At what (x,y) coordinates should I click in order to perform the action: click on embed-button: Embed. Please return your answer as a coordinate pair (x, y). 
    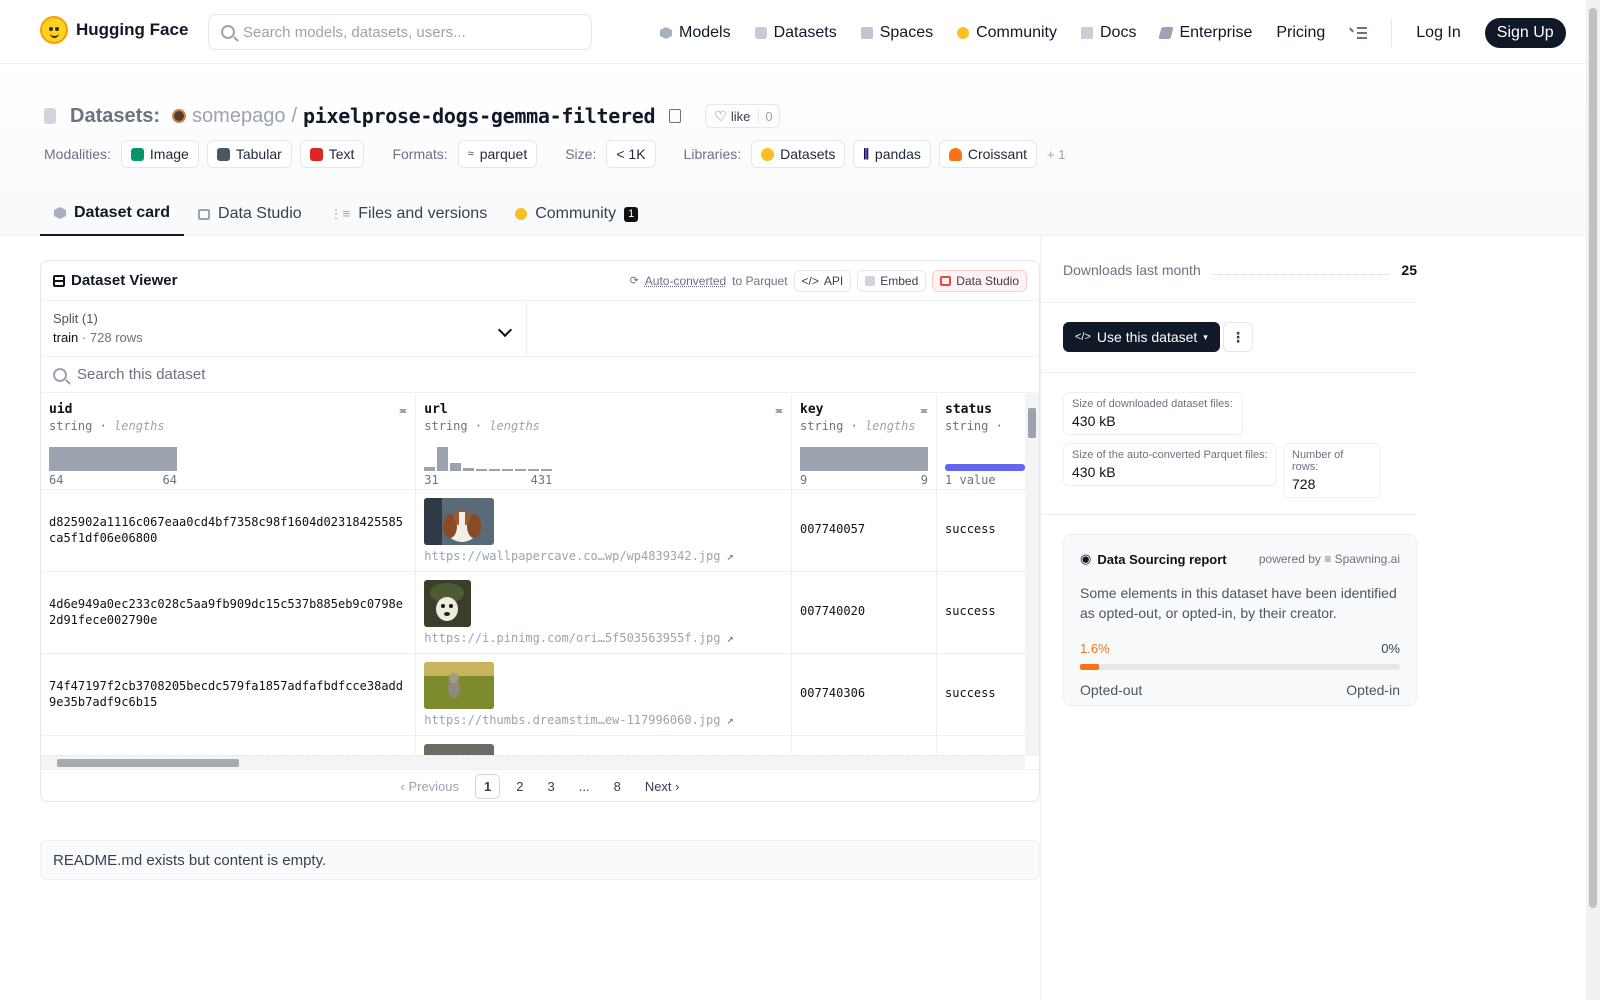
    Looking at the image, I should click on (892, 280).